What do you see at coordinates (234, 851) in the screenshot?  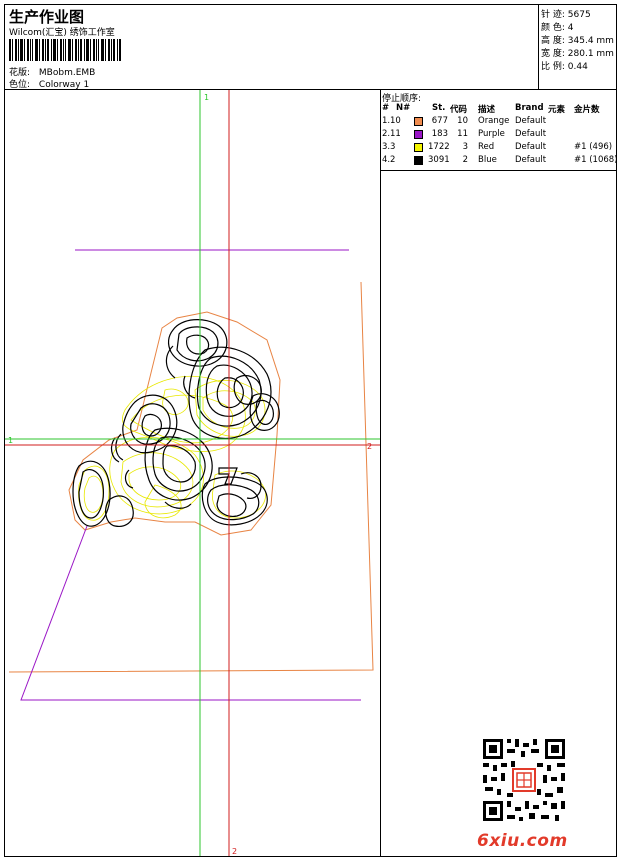 I see `red-v-axis-label: 2` at bounding box center [234, 851].